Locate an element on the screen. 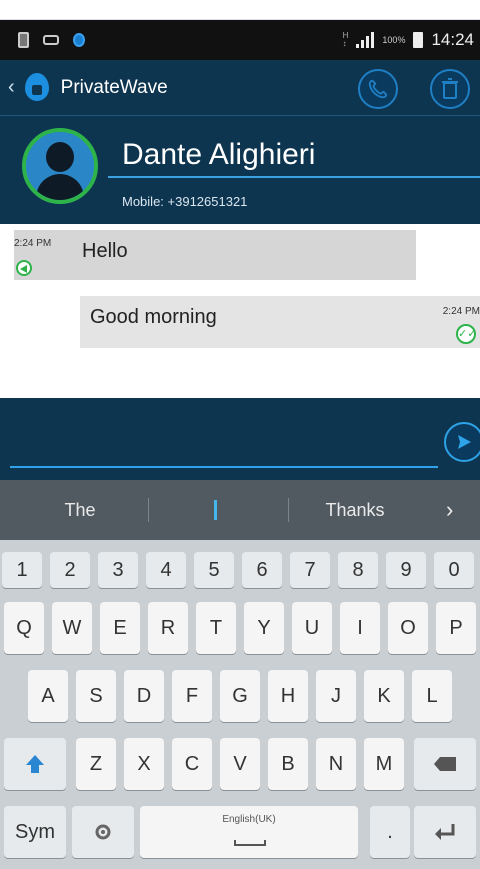  key-a: A is located at coordinates (48, 696).